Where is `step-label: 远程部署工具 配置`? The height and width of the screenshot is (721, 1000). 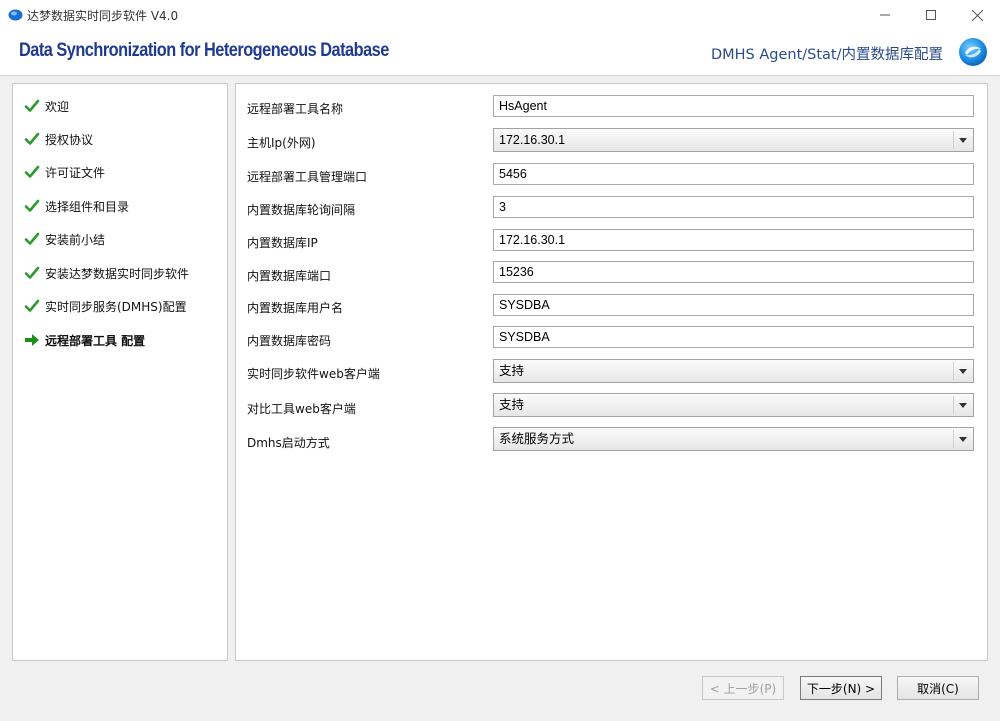
step-label: 远程部署工具 配置 is located at coordinates (95, 340).